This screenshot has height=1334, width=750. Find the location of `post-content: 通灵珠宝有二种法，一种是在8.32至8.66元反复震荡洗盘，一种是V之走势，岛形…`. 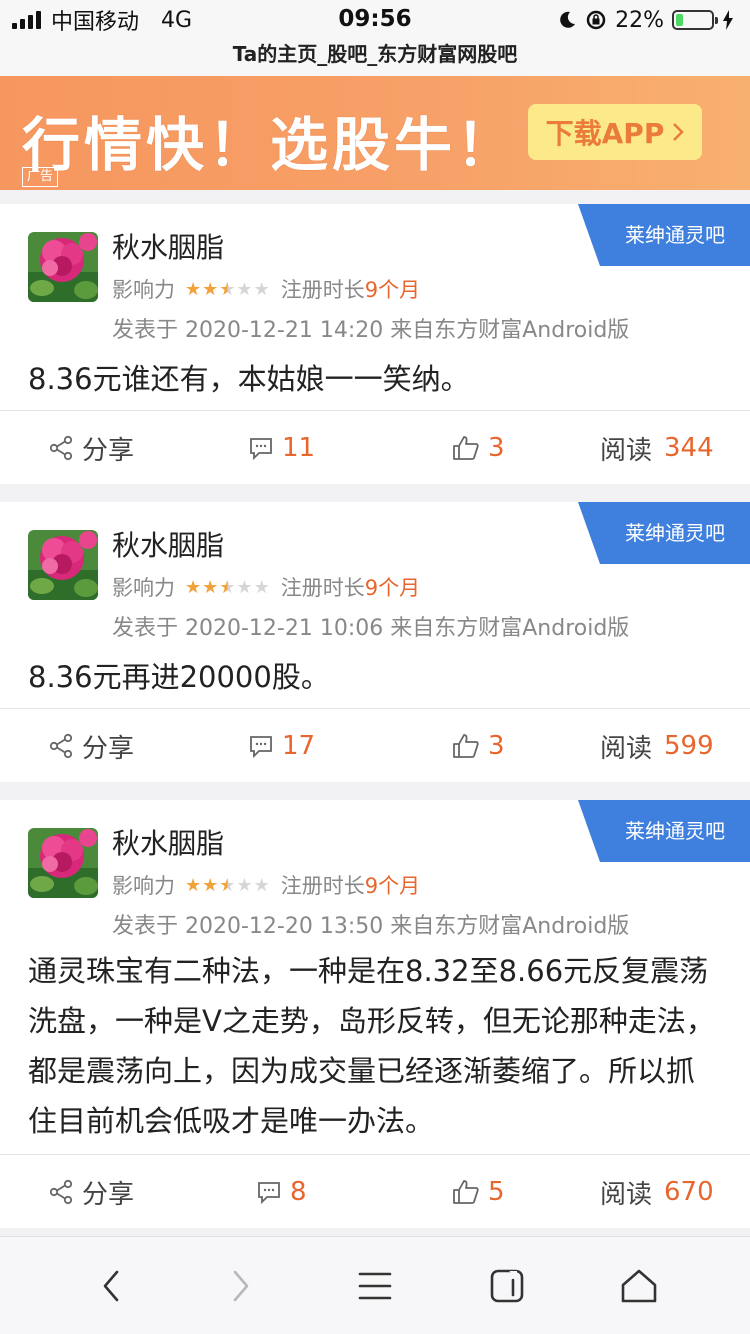

post-content: 通灵珠宝有二种法，一种是在8.32至8.66元反复震荡洗盘，一种是V之走势，岛形… is located at coordinates (375, 1046).